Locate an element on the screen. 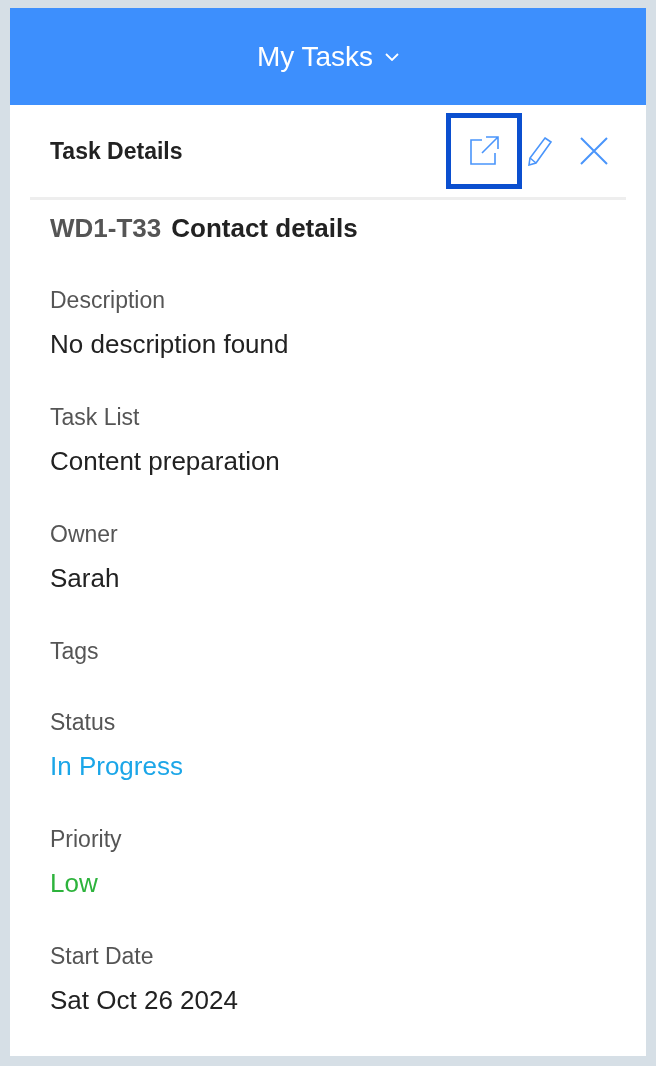 Image resolution: width=656 pixels, height=1066 pixels. field-label: Status is located at coordinates (83, 722).